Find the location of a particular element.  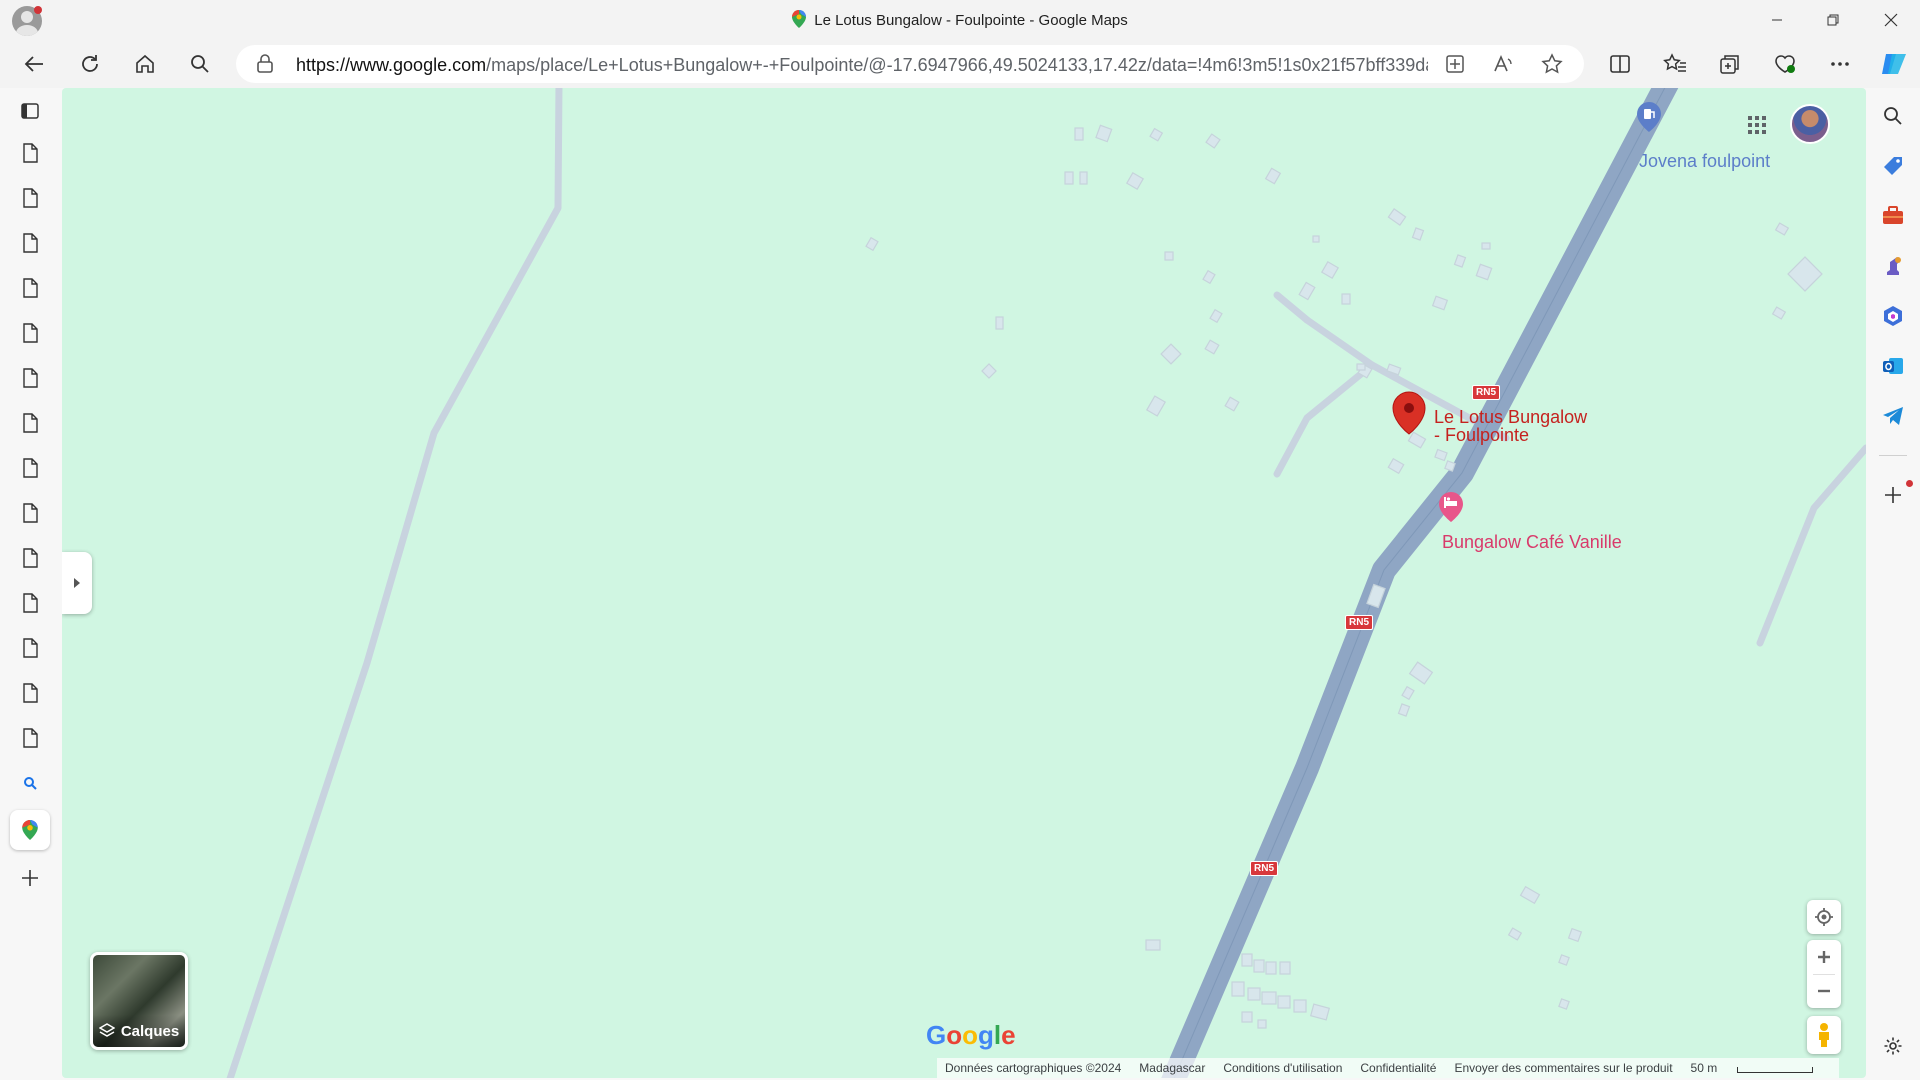

privacy-link: Confidentialité is located at coordinates (1398, 1068).